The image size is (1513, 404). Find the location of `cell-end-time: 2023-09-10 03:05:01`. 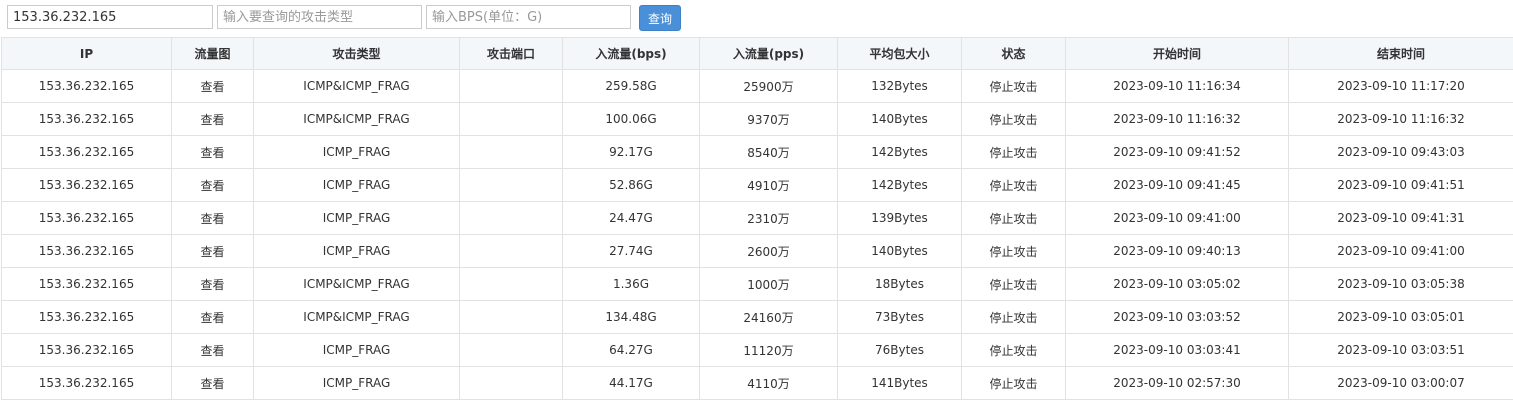

cell-end-time: 2023-09-10 03:05:01 is located at coordinates (1400, 317).